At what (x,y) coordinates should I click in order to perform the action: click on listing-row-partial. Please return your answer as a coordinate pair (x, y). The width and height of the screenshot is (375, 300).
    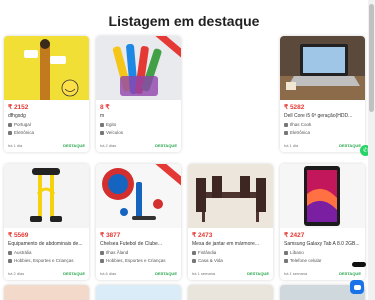
    Looking at the image, I should click on (185, 292).